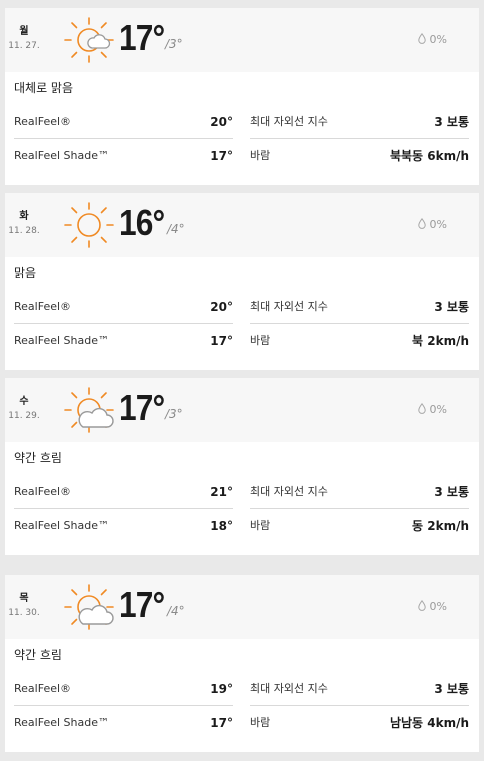 The image size is (484, 761). I want to click on day-of-week: 월, so click(24, 31).